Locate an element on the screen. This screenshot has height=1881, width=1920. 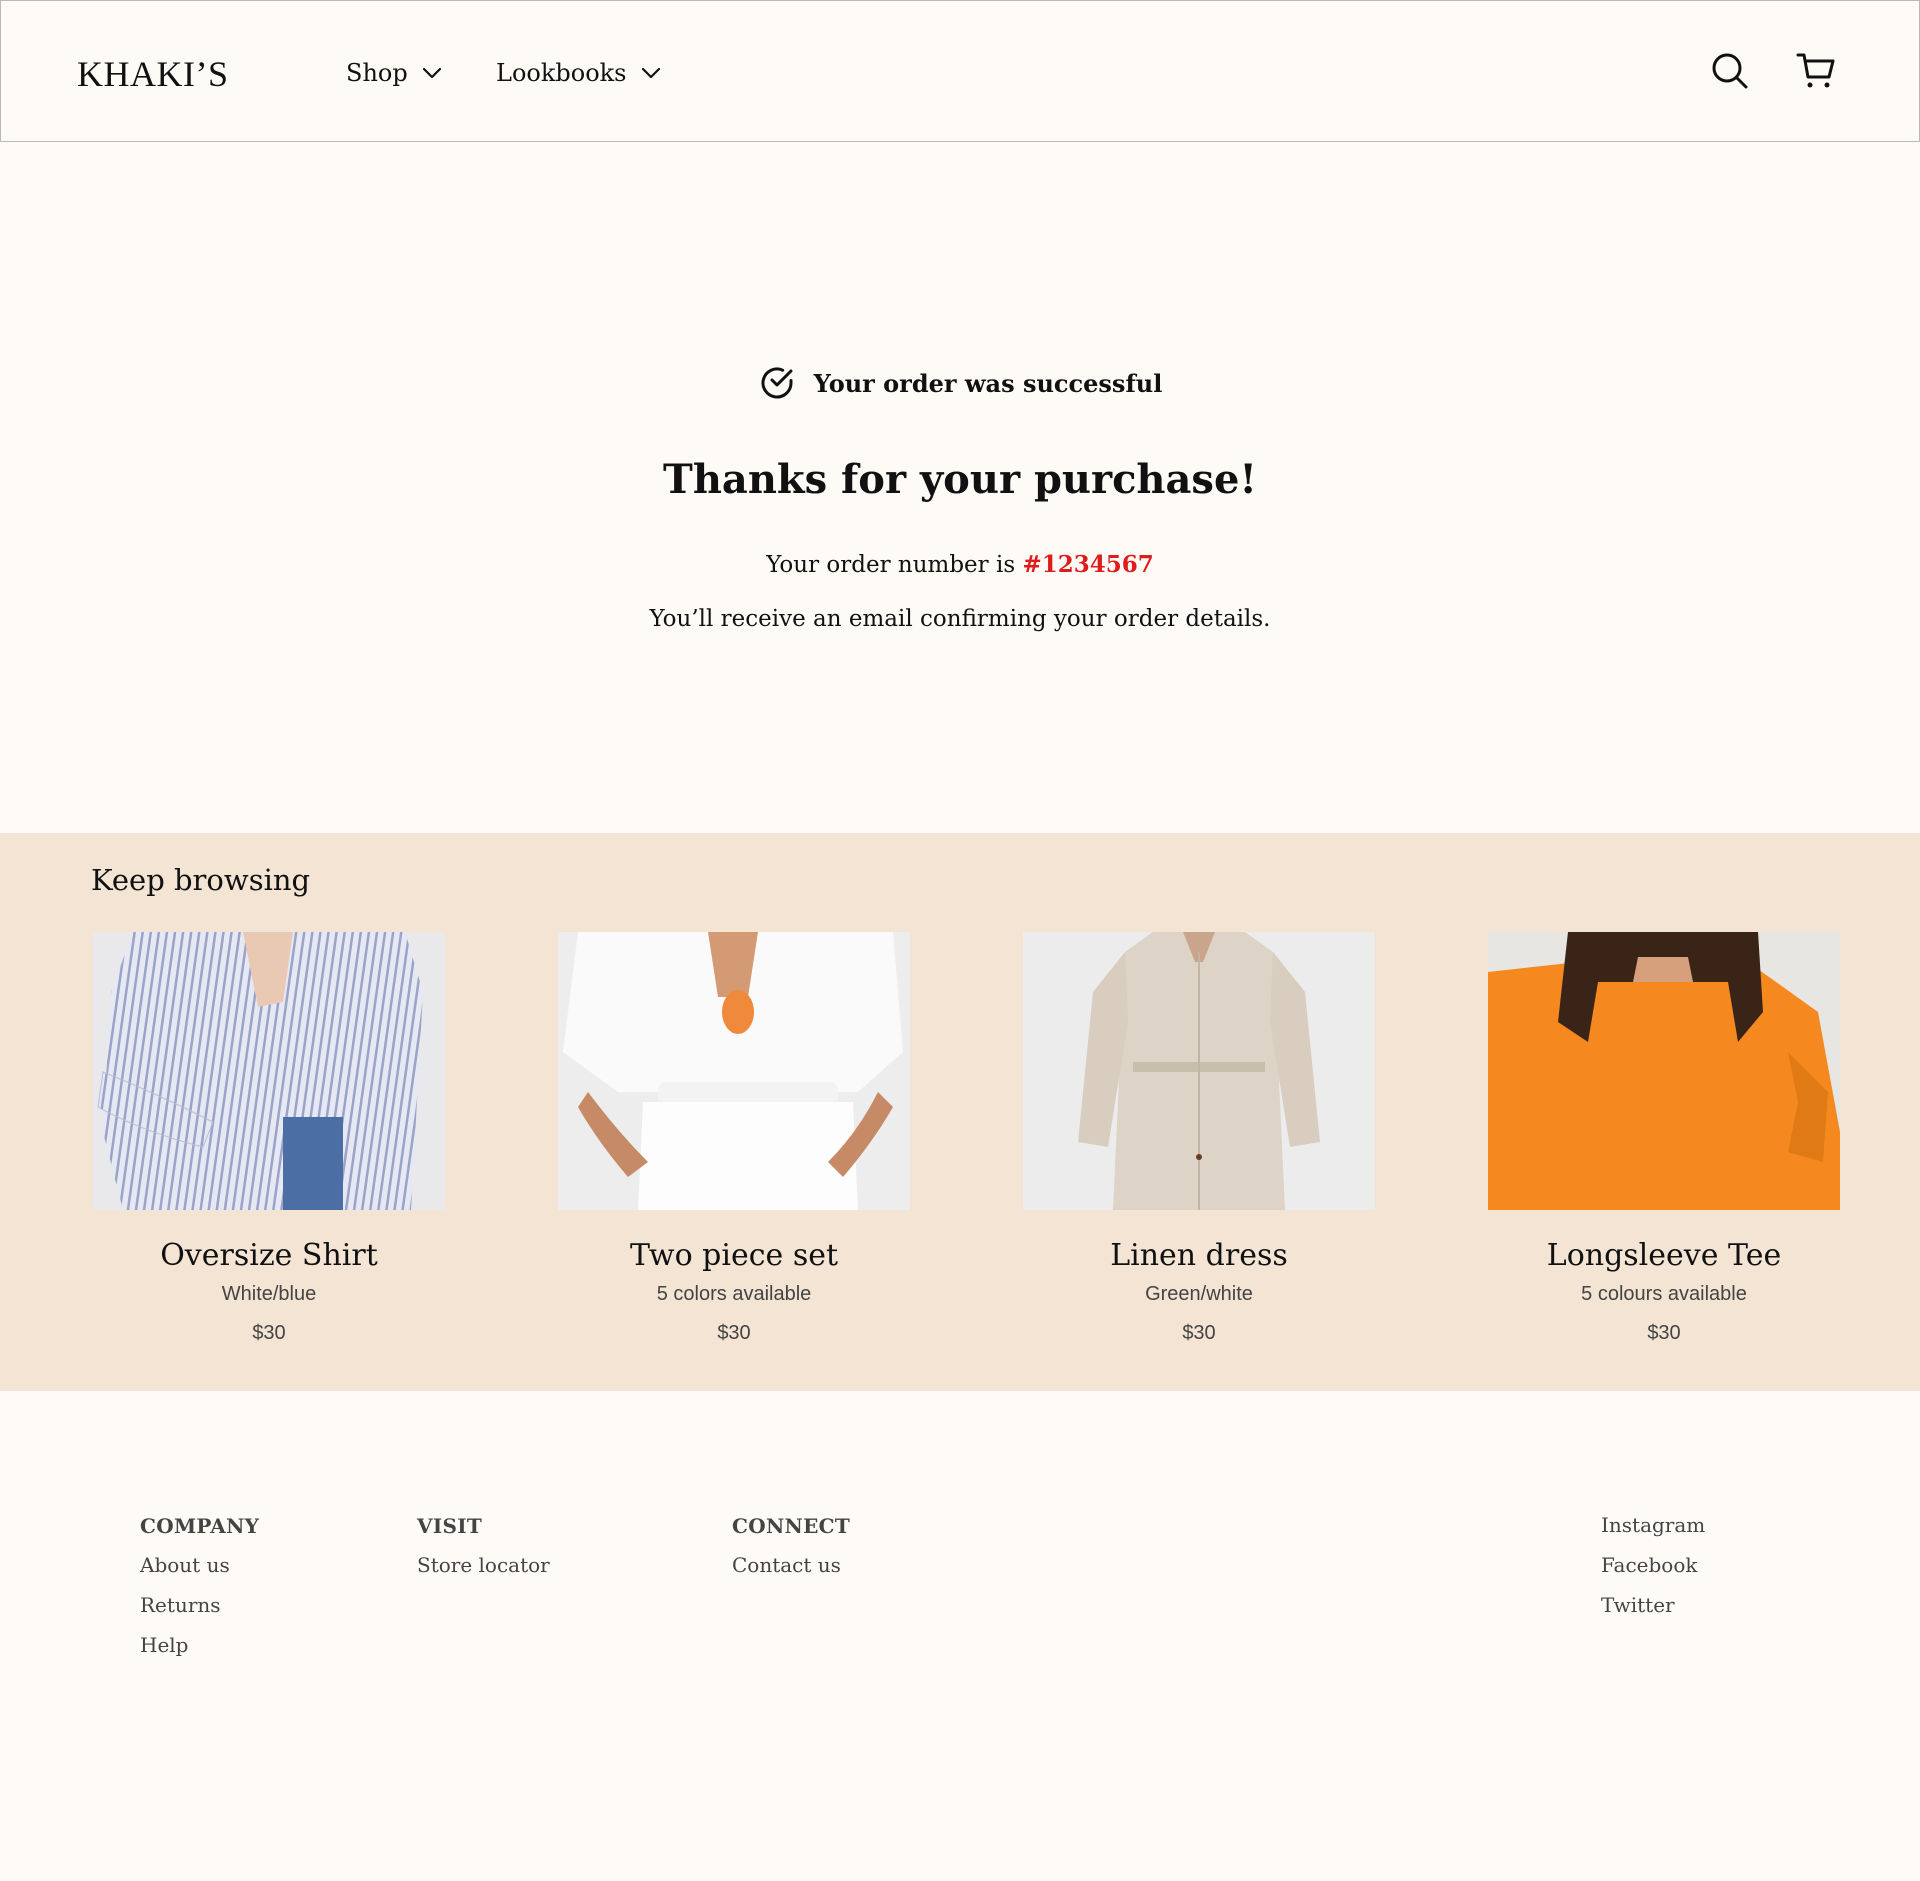
footer-col-connect: CONNECT Contact us is located at coordinates (791, 1554).